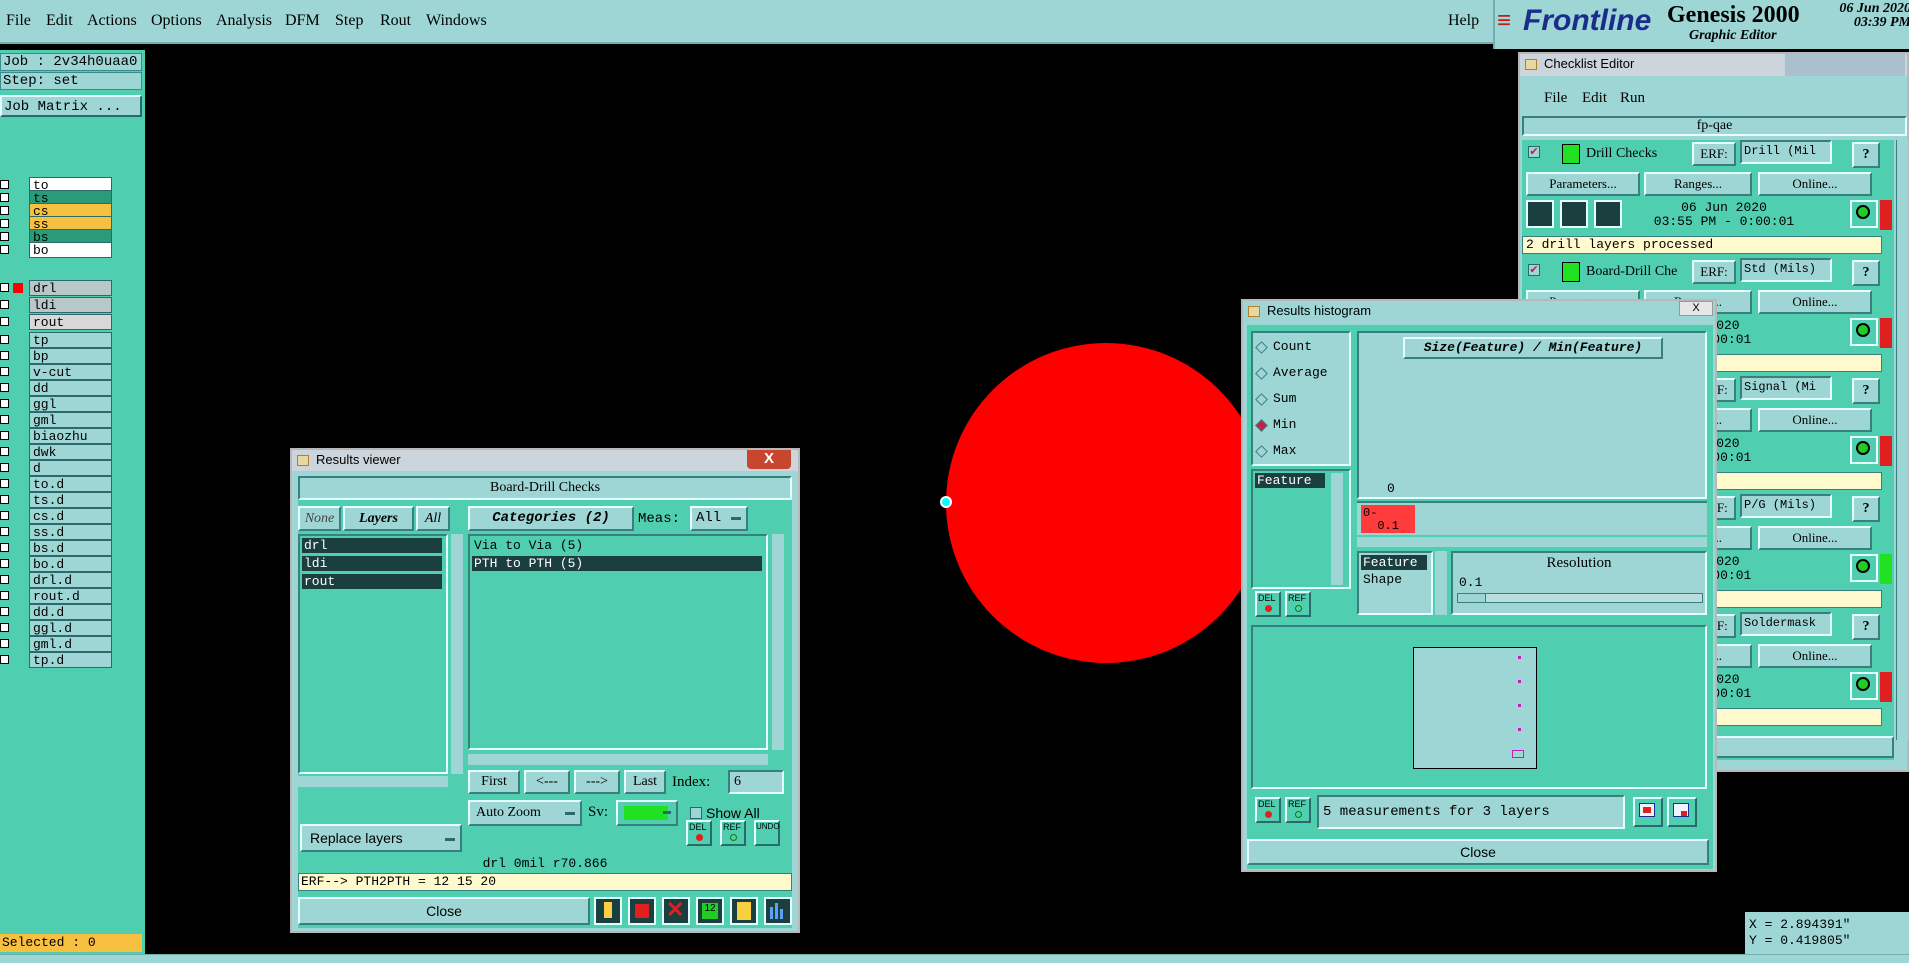 Image resolution: width=1909 pixels, height=963 pixels. I want to click on cross-out-icon: ✕, so click(676, 911).